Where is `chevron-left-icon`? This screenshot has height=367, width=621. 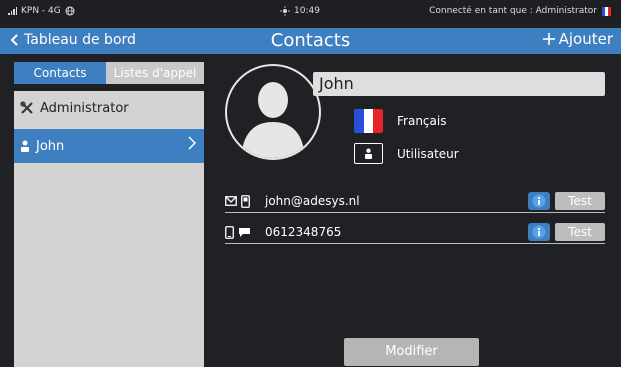
chevron-left-icon is located at coordinates (14, 40).